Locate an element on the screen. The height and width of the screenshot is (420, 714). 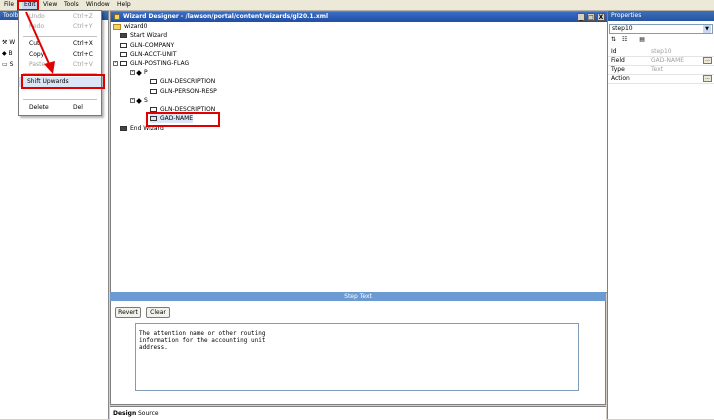
menu-window: Window is located at coordinates (98, 5).